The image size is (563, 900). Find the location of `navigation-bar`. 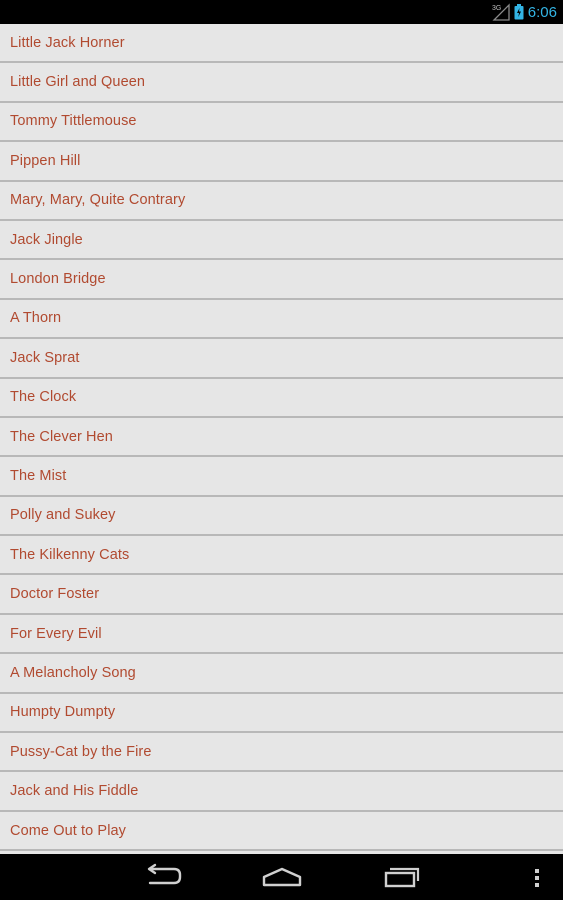

navigation-bar is located at coordinates (281, 877).